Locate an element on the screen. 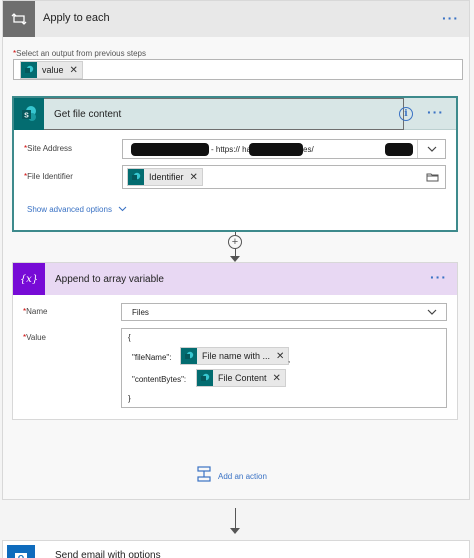 This screenshot has height=558, width=474. file-content-token-label: File Content is located at coordinates (242, 378).